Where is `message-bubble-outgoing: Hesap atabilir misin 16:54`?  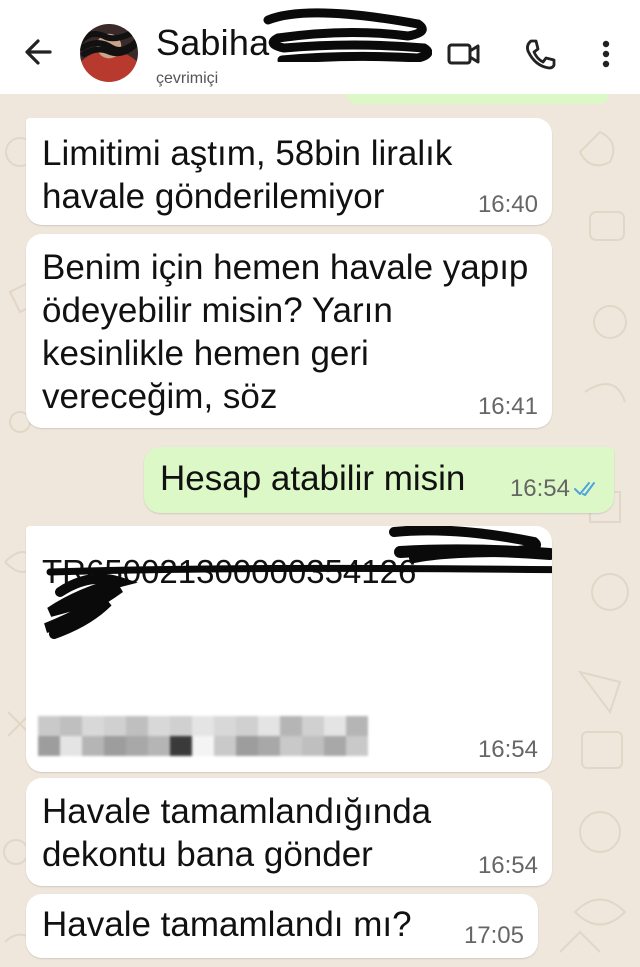 message-bubble-outgoing: Hesap atabilir misin 16:54 is located at coordinates (379, 480).